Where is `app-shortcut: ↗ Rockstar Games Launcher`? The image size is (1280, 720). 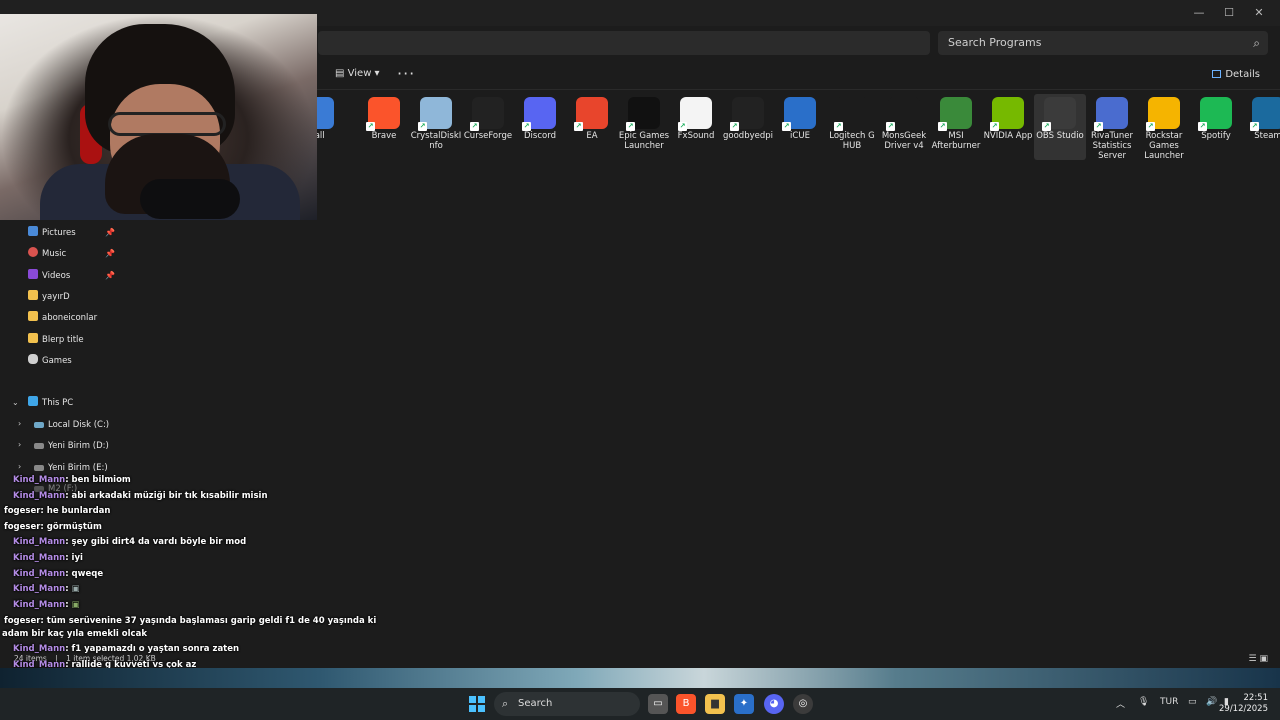 app-shortcut: ↗ Rockstar Games Launcher is located at coordinates (1164, 127).